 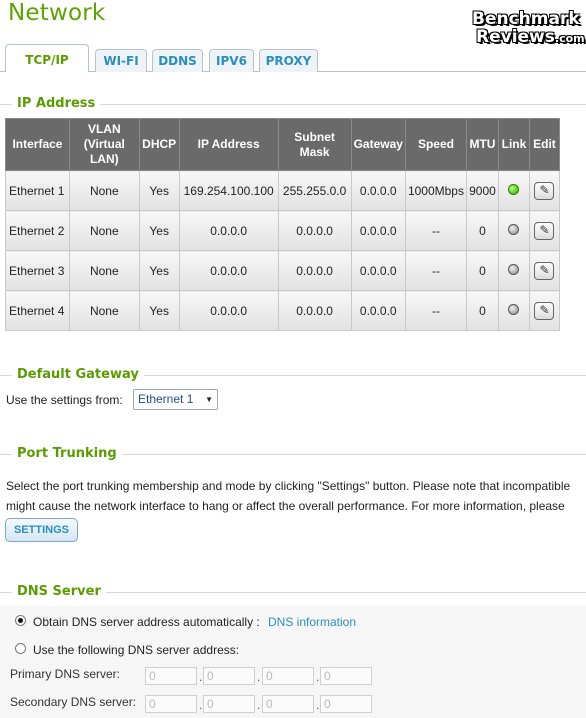 What do you see at coordinates (288, 704) in the screenshot?
I see `secondary-dns-octet-3: 0` at bounding box center [288, 704].